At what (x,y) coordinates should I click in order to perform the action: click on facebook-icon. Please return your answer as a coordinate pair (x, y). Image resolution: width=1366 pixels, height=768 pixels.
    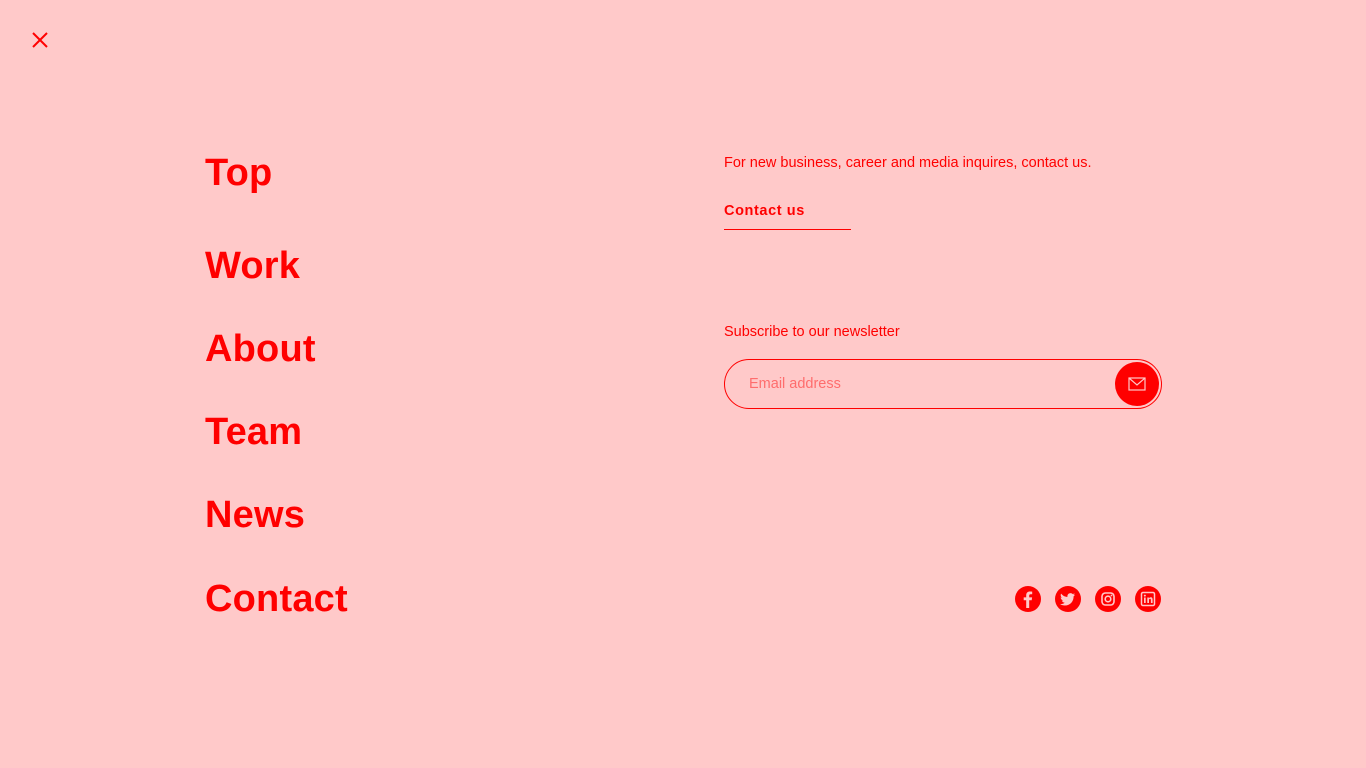
    Looking at the image, I should click on (1028, 599).